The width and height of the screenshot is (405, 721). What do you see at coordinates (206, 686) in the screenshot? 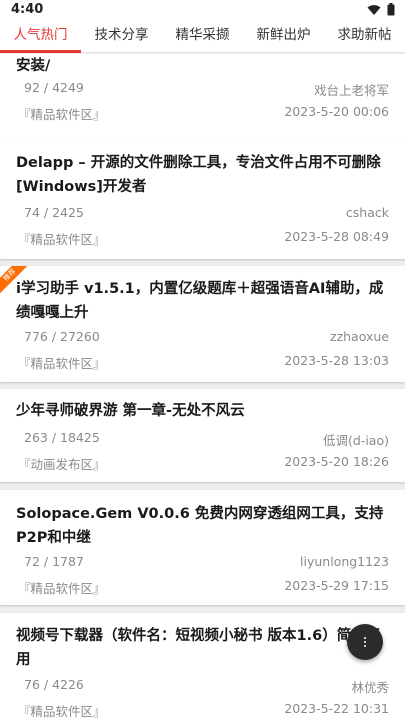
I see `post-meta-row: 76 / 4226 林优秀` at bounding box center [206, 686].